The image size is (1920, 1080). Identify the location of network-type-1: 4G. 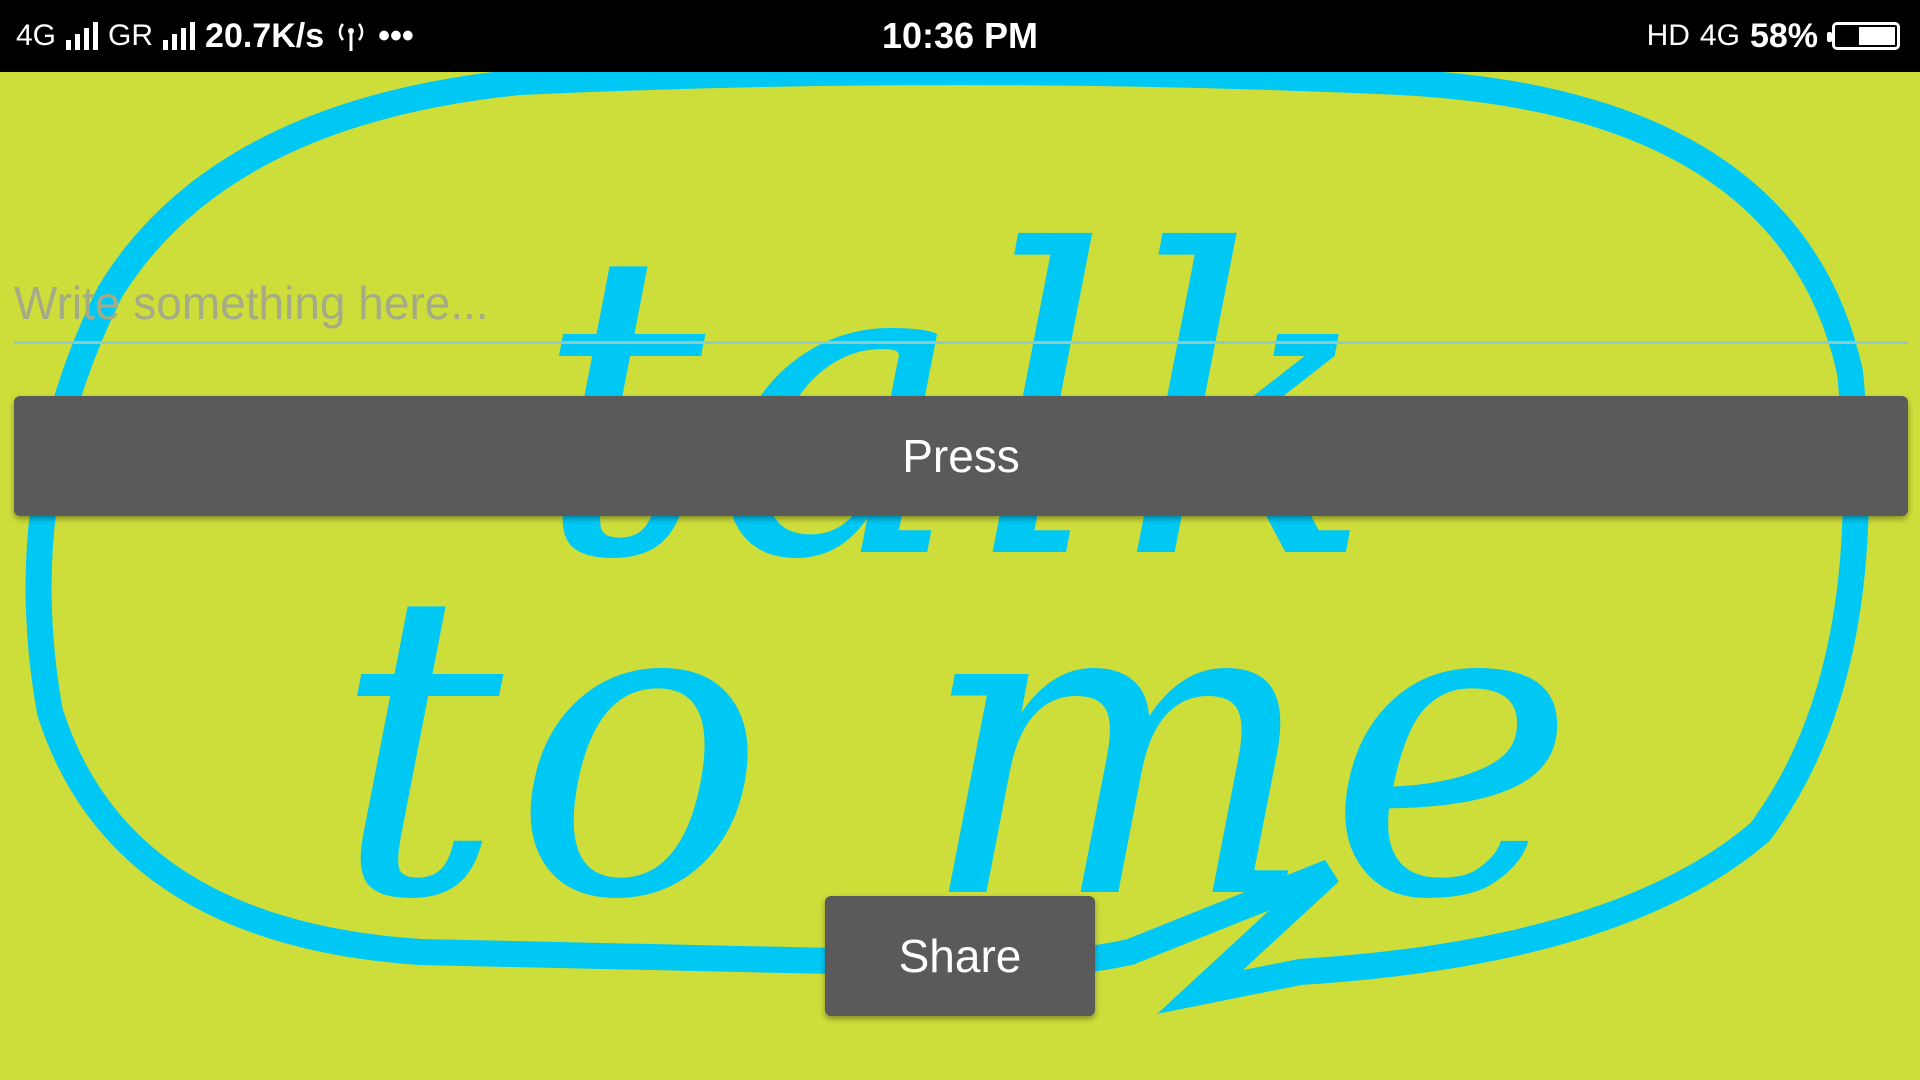
(36, 35).